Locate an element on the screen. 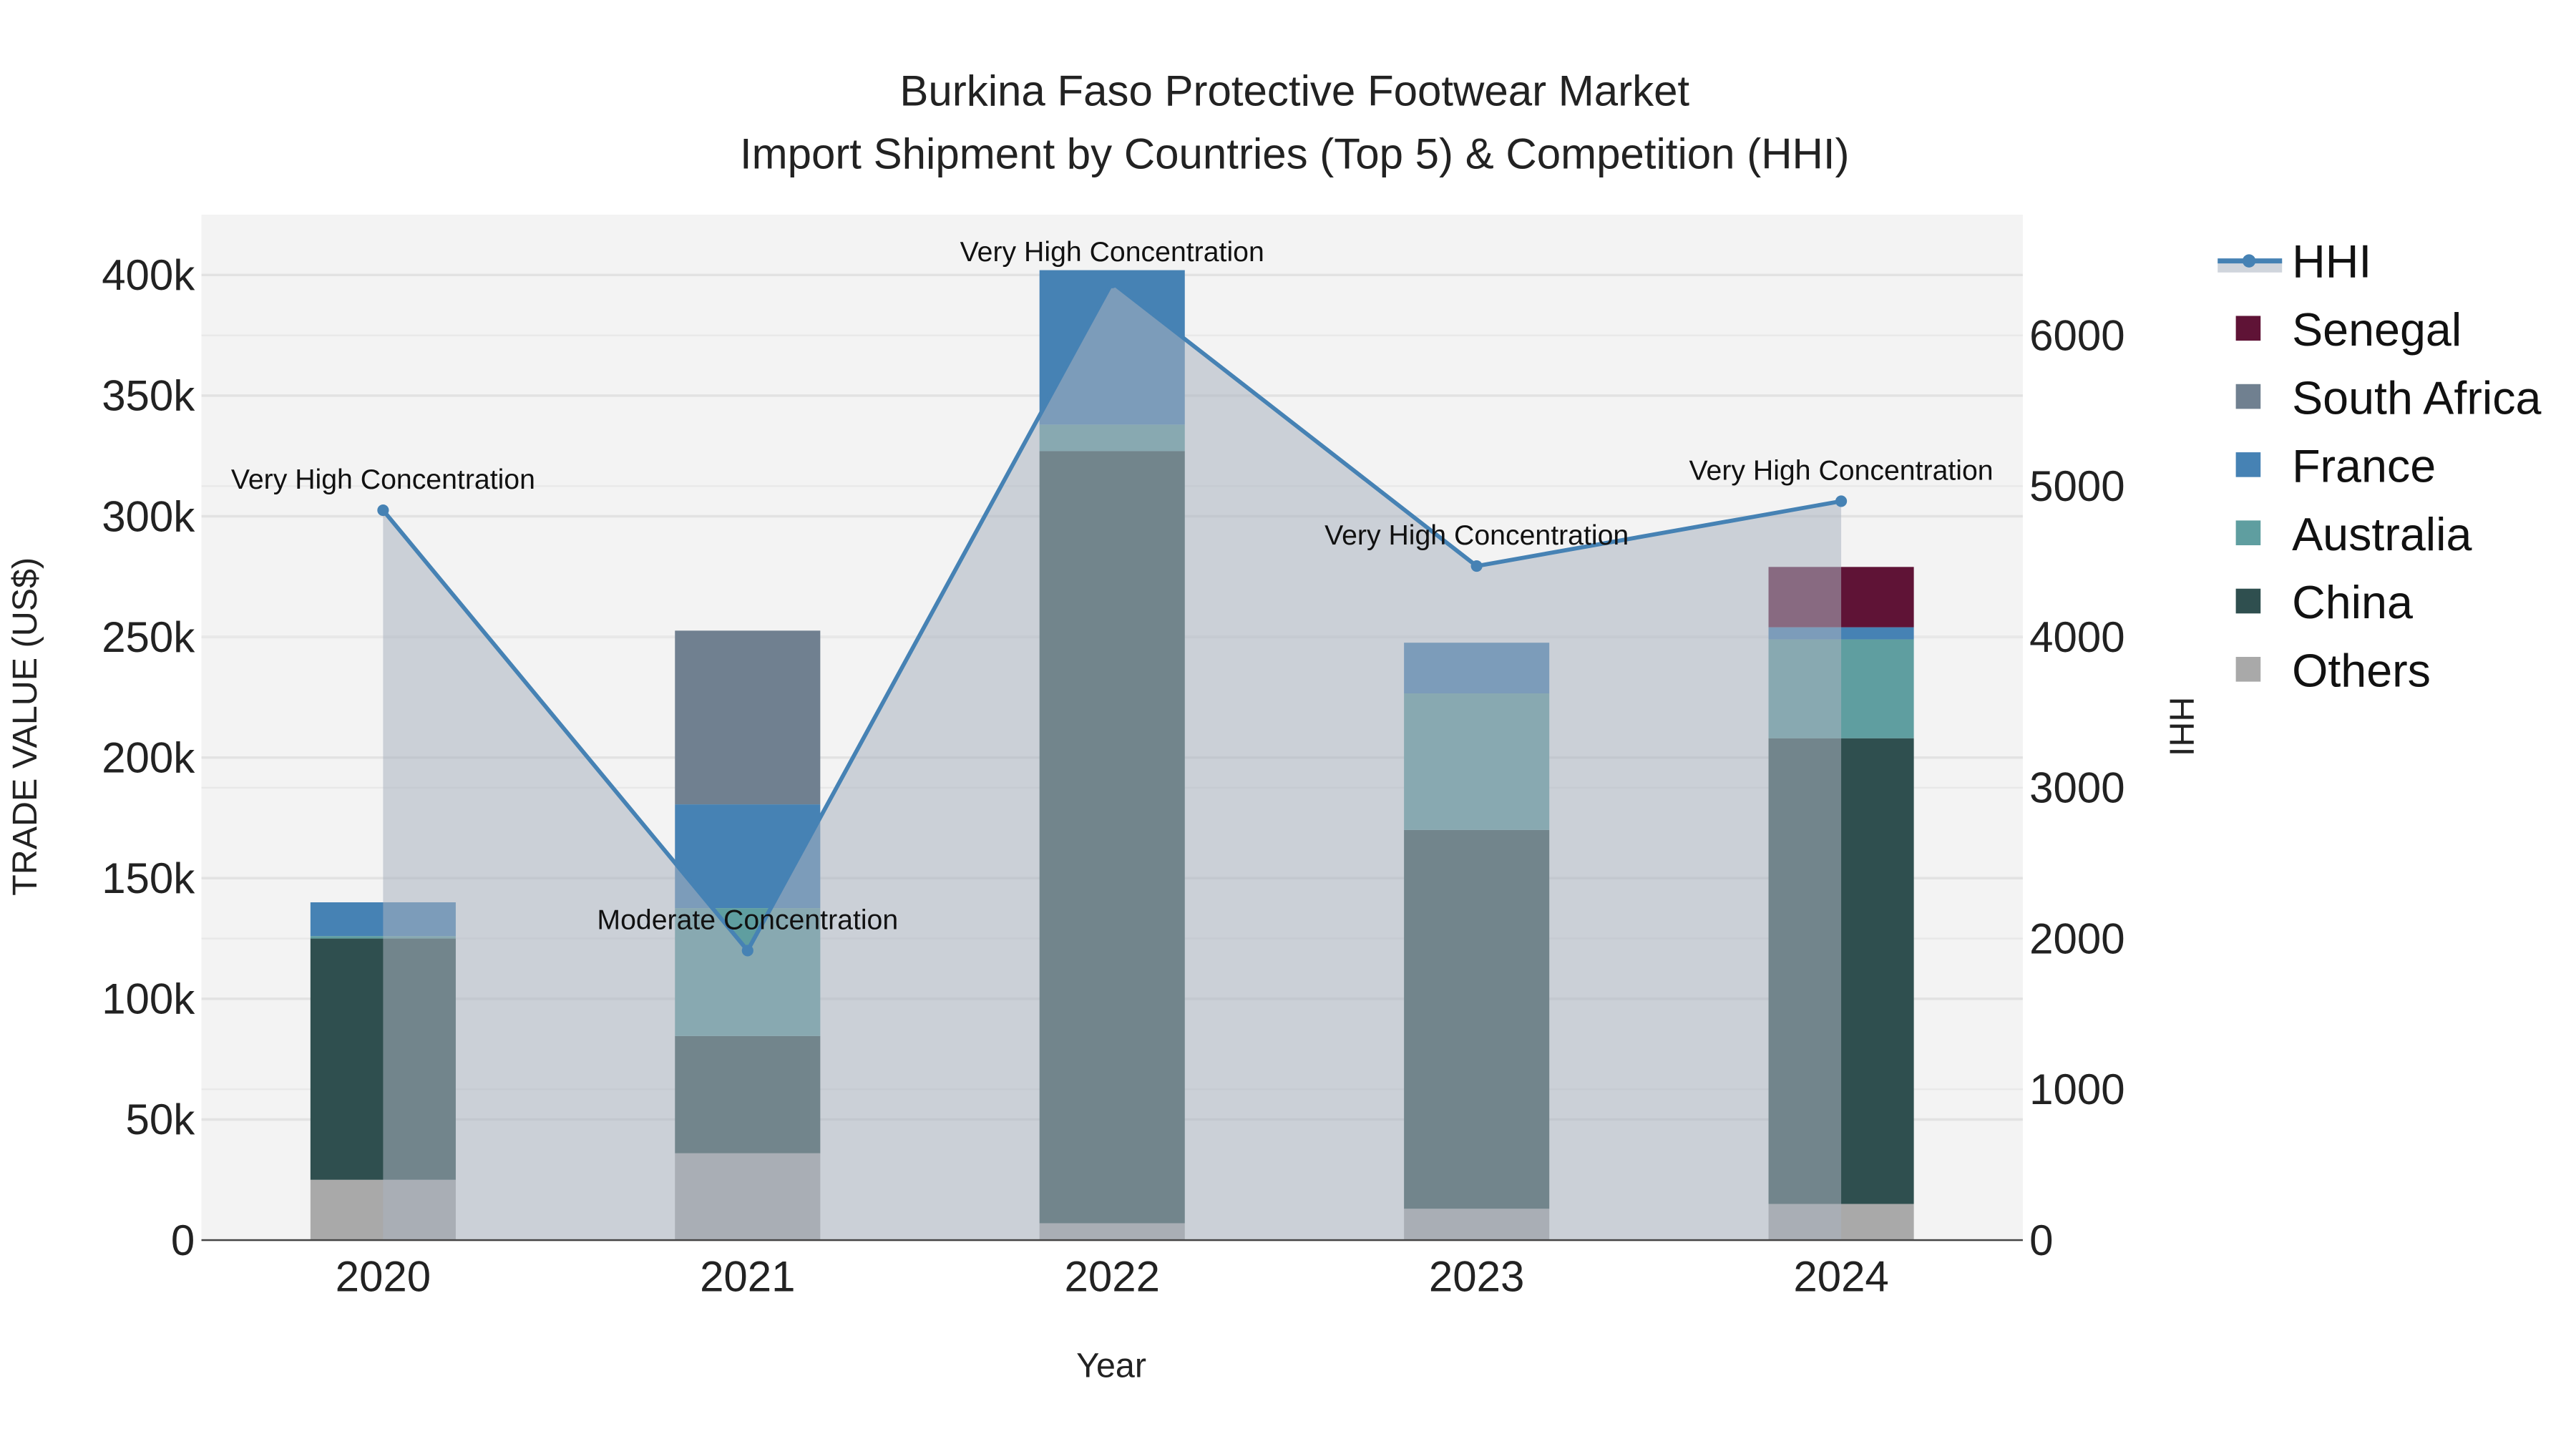 Image resolution: width=2576 pixels, height=1449 pixels. hhi-annotation: Moderate Concentration is located at coordinates (747, 919).